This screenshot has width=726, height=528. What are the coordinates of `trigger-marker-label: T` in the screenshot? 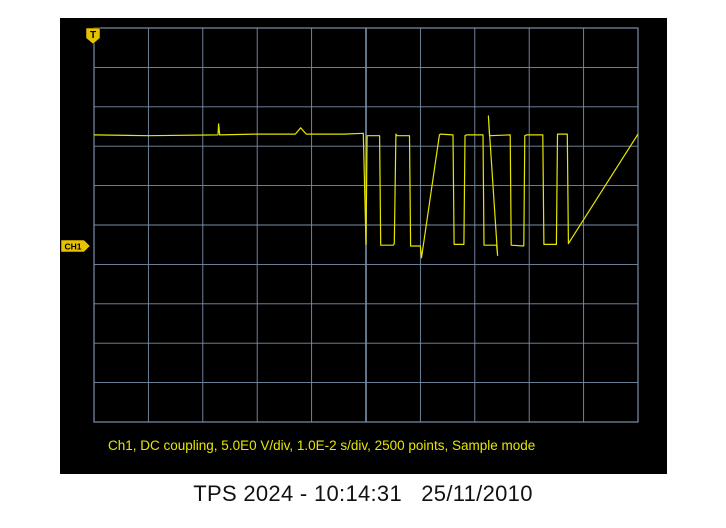 It's located at (93, 35).